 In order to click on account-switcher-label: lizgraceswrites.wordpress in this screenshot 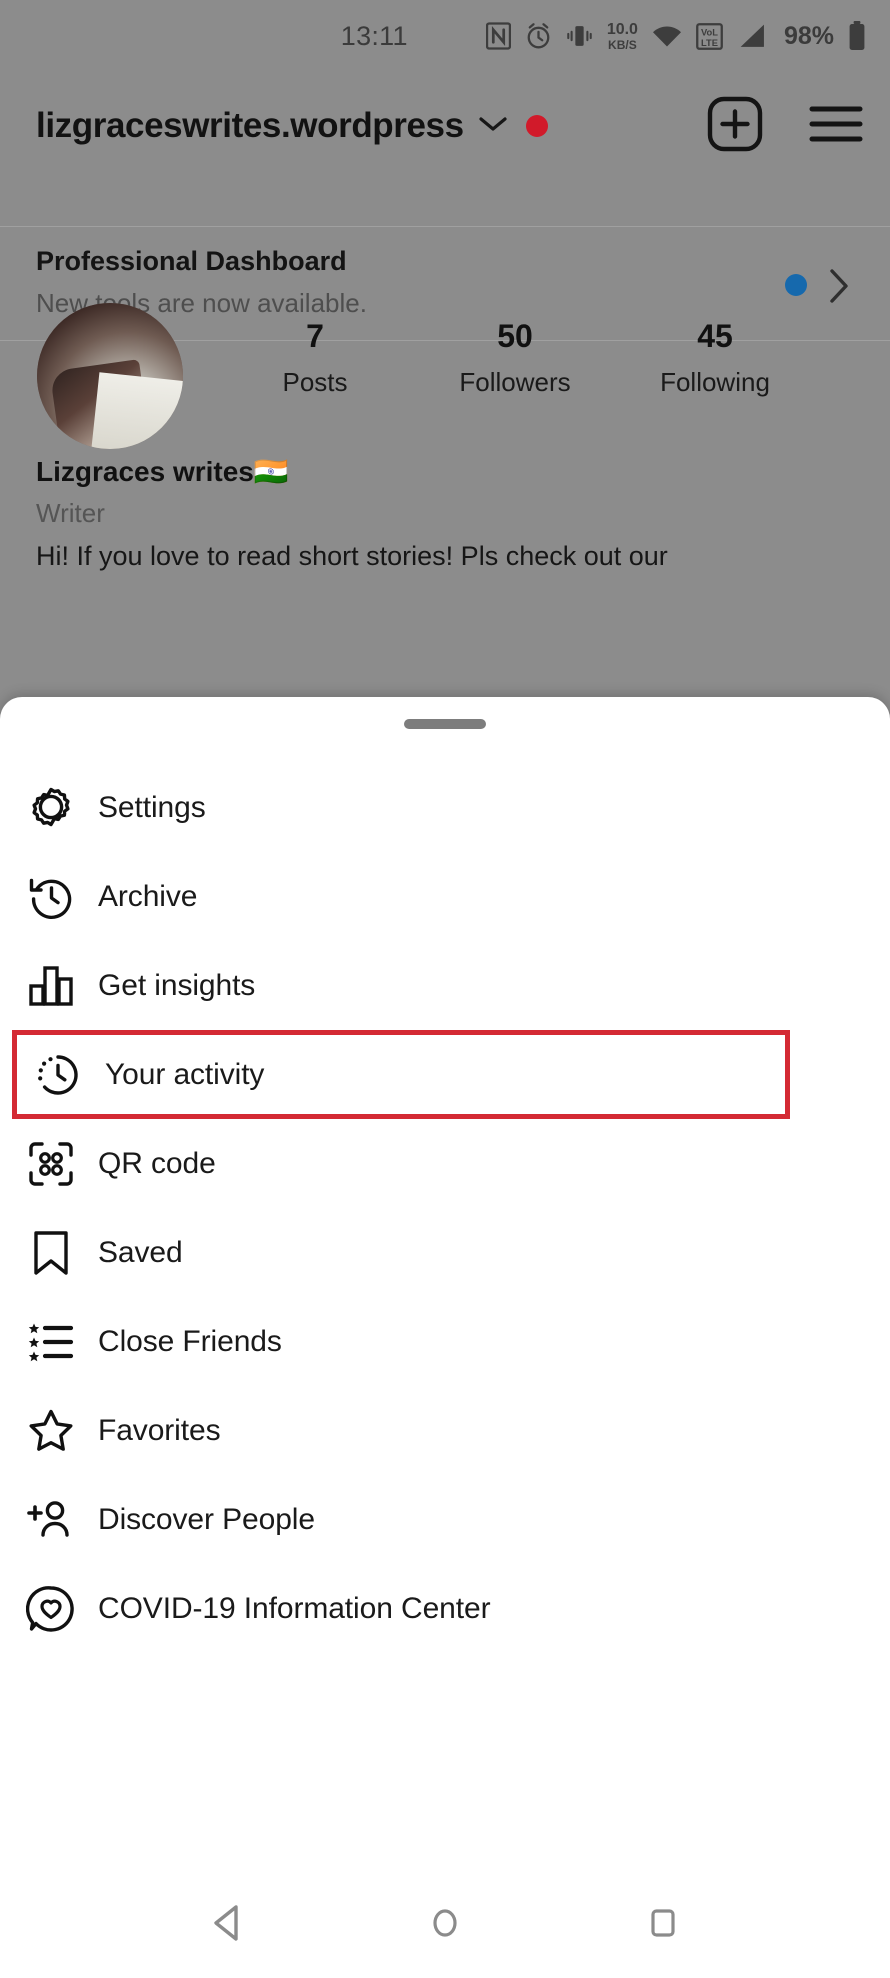, I will do `click(250, 126)`.